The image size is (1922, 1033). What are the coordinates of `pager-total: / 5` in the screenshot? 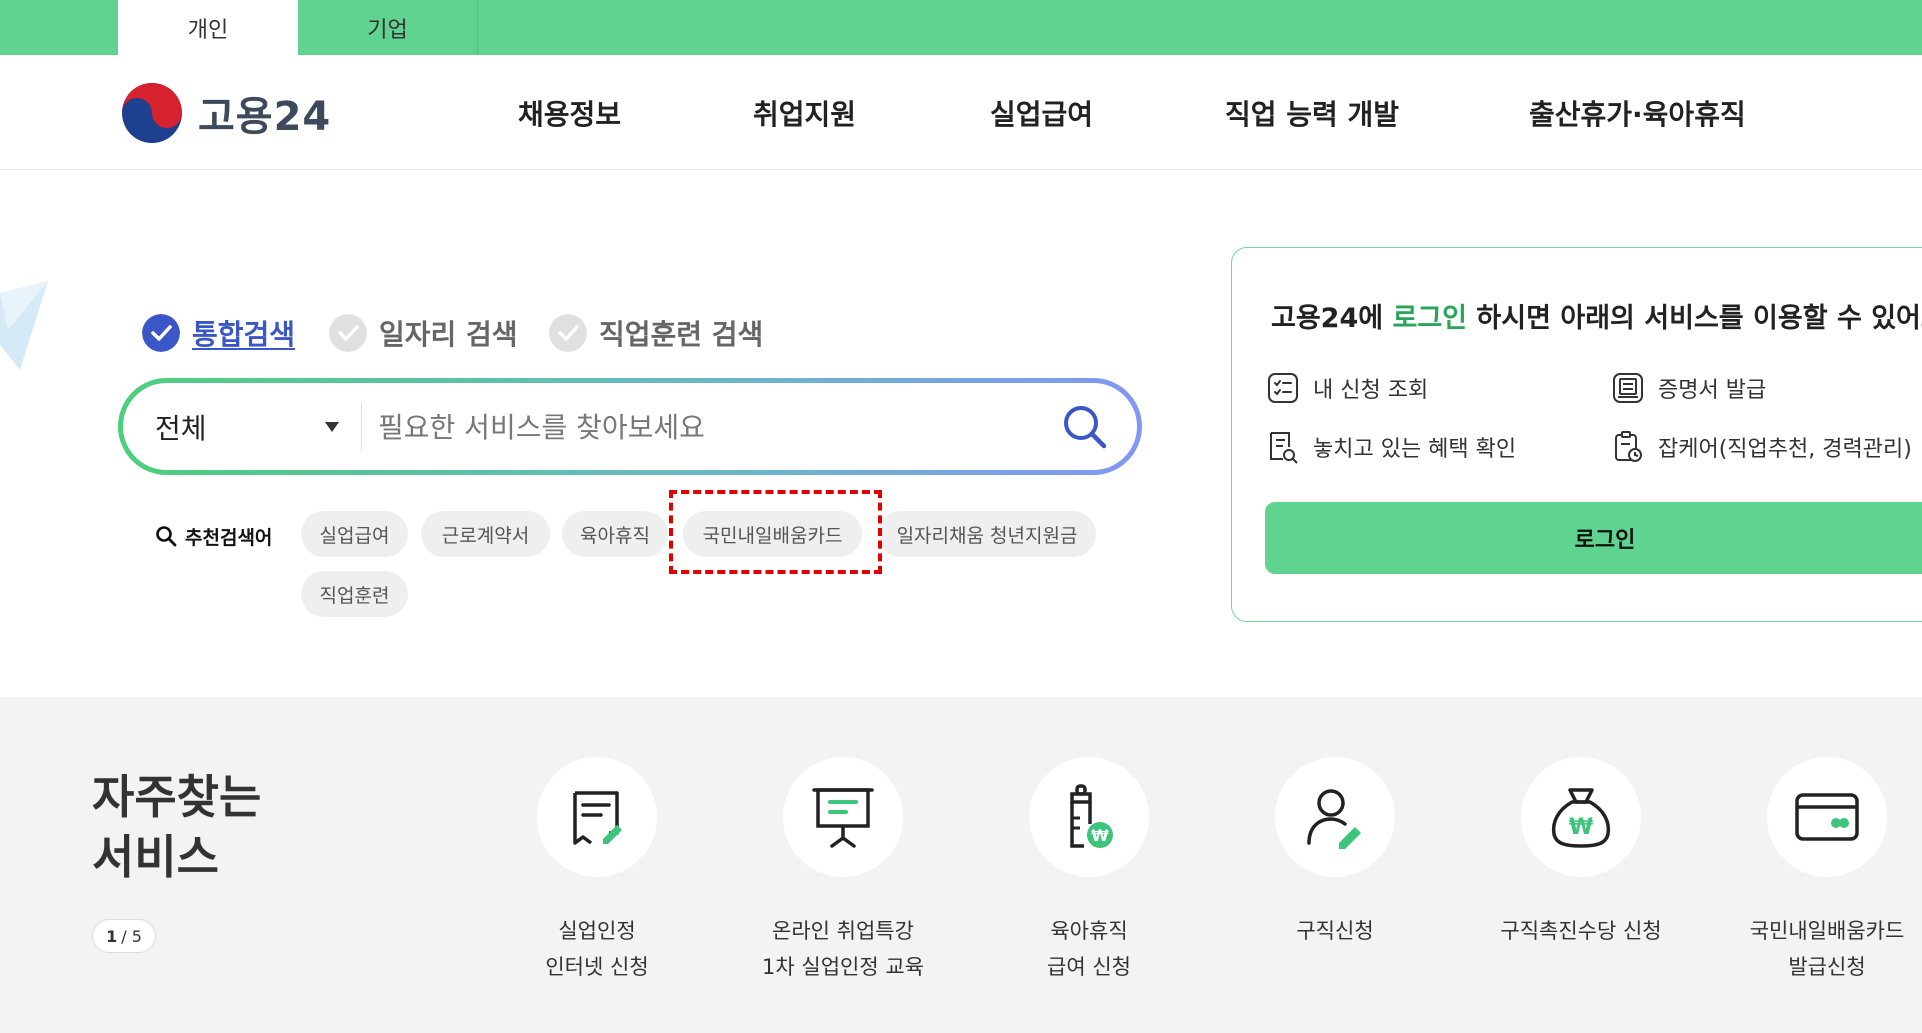 It's located at (131, 936).